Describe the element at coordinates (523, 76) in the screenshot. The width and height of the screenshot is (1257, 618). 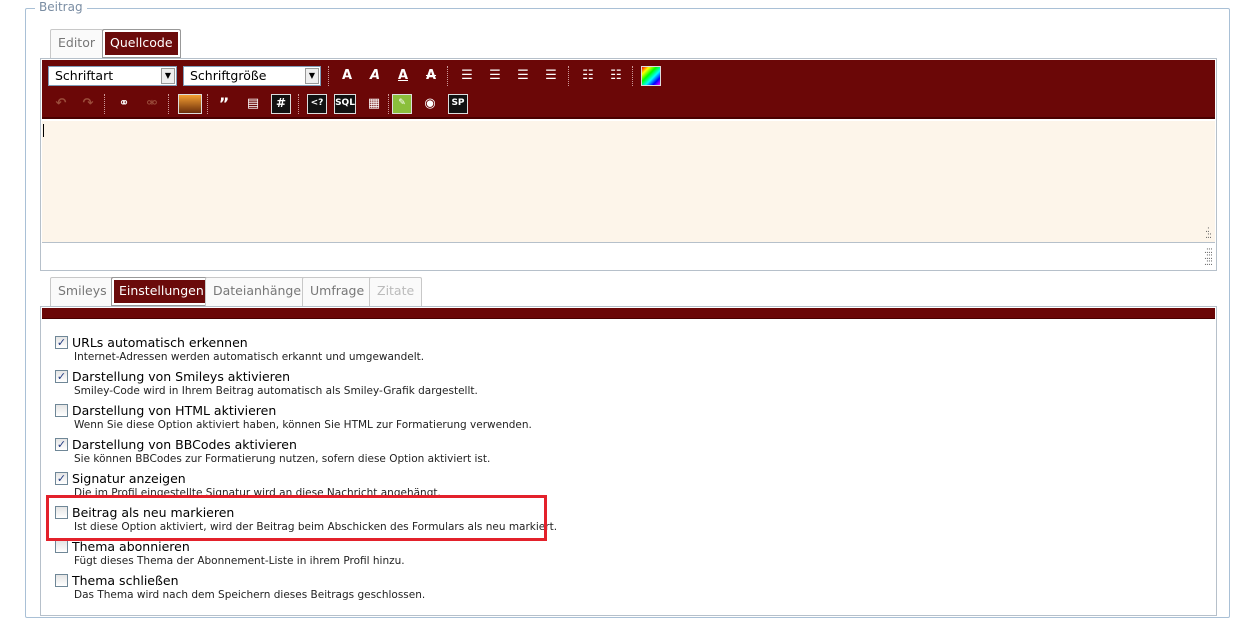
I see `align-right-icon: ☰` at that location.